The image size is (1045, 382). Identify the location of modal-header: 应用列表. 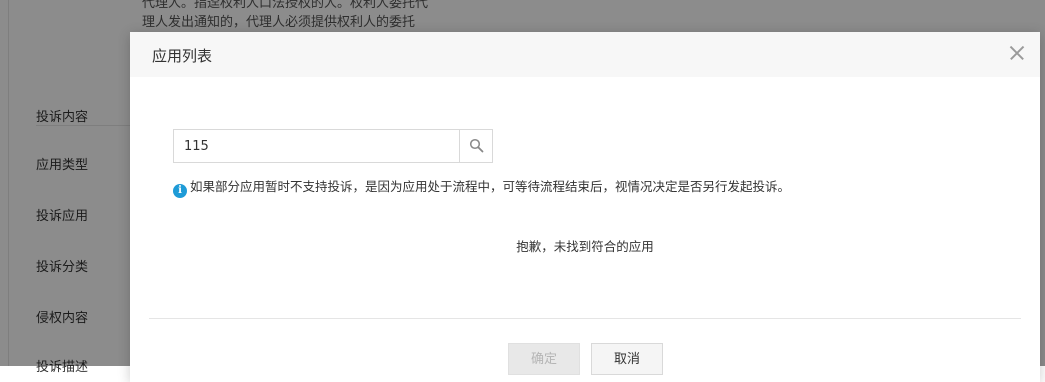
(585, 54).